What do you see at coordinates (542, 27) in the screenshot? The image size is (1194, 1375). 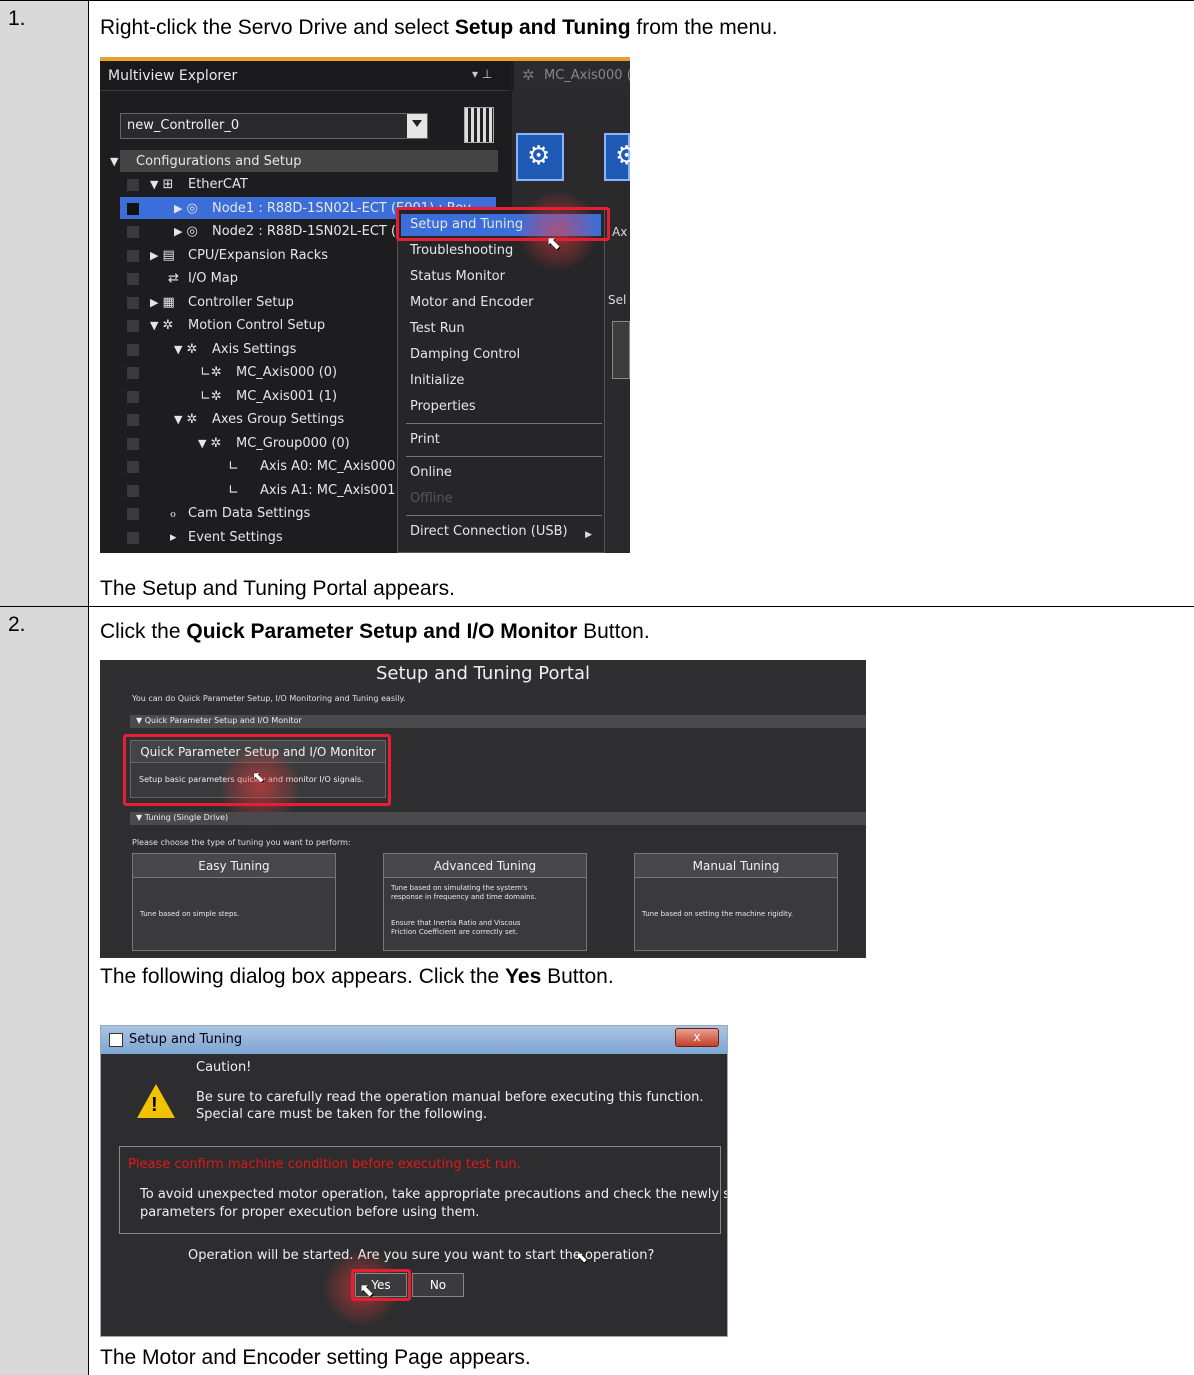 I see `instruction-bold: Setup and Tuning` at bounding box center [542, 27].